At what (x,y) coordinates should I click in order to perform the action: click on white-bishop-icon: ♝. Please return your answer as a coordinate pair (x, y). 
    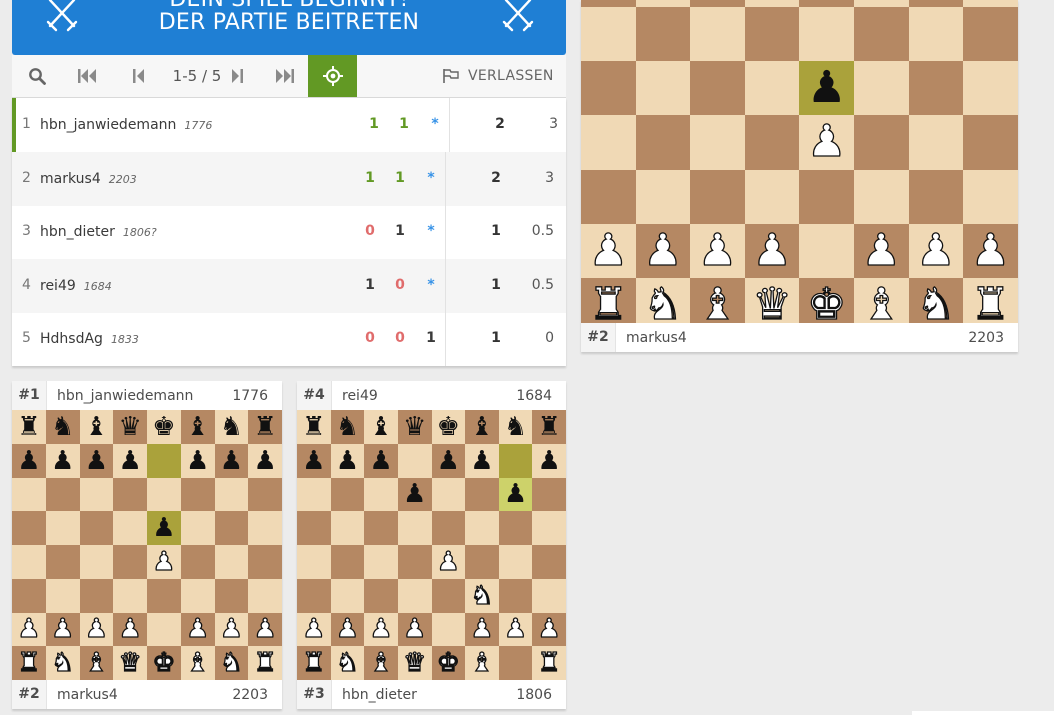
    Looking at the image, I should click on (96, 662).